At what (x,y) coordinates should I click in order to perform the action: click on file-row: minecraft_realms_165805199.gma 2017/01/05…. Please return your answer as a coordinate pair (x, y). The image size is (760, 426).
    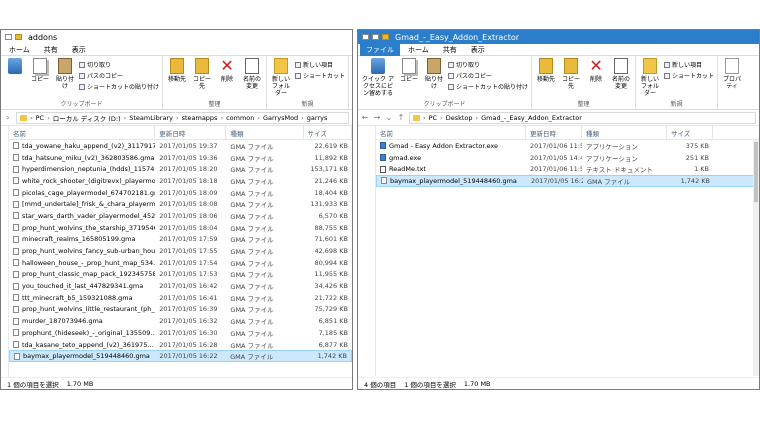
    Looking at the image, I should click on (180, 240).